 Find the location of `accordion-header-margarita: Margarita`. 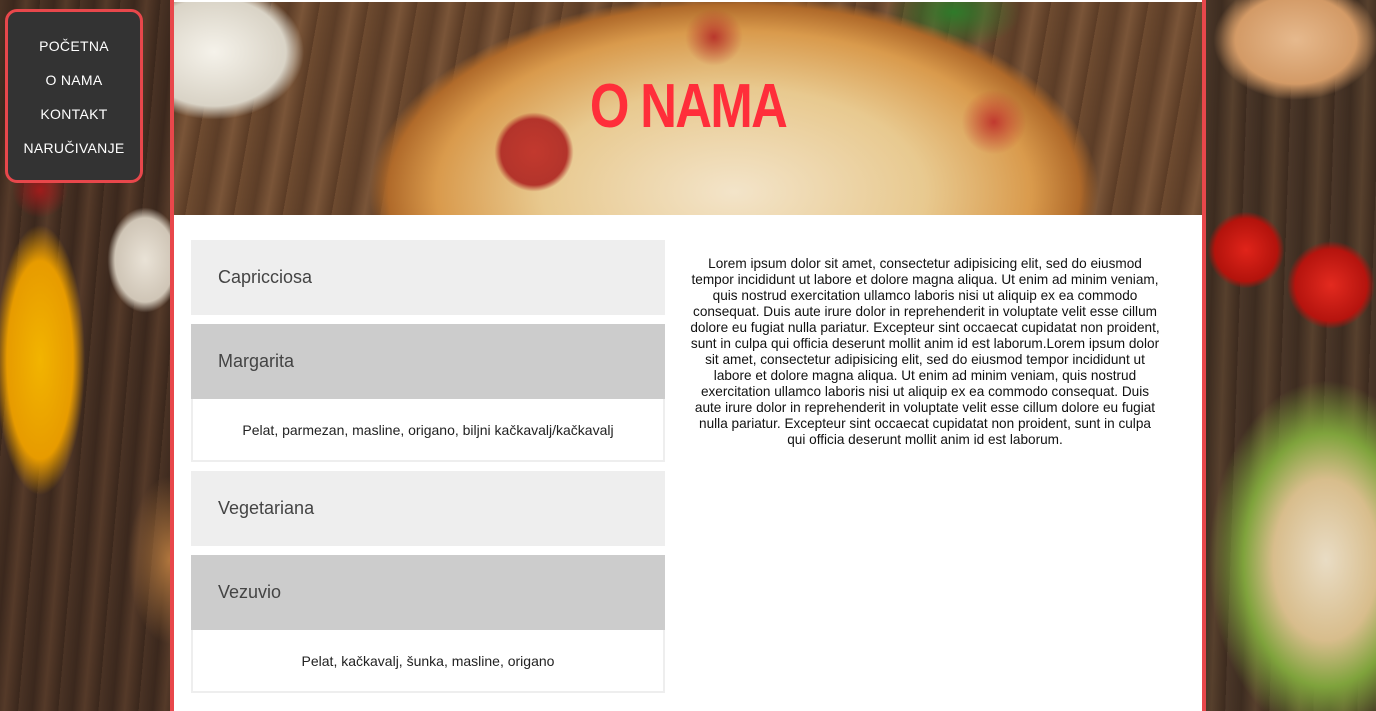

accordion-header-margarita: Margarita is located at coordinates (428, 361).